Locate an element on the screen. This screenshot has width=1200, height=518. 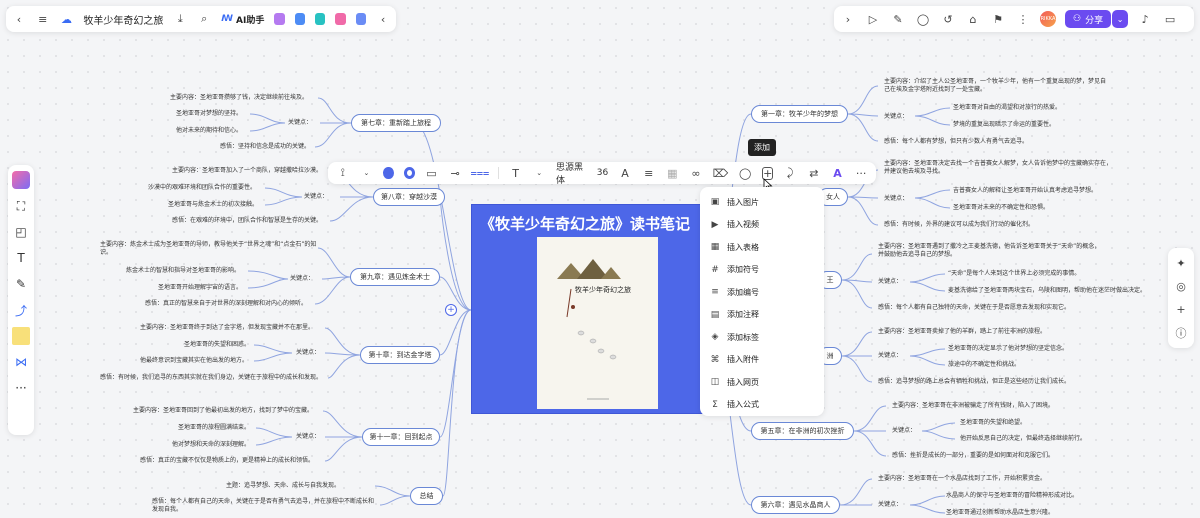
menu-item: ▶ 插入视频 is located at coordinates (762, 225).